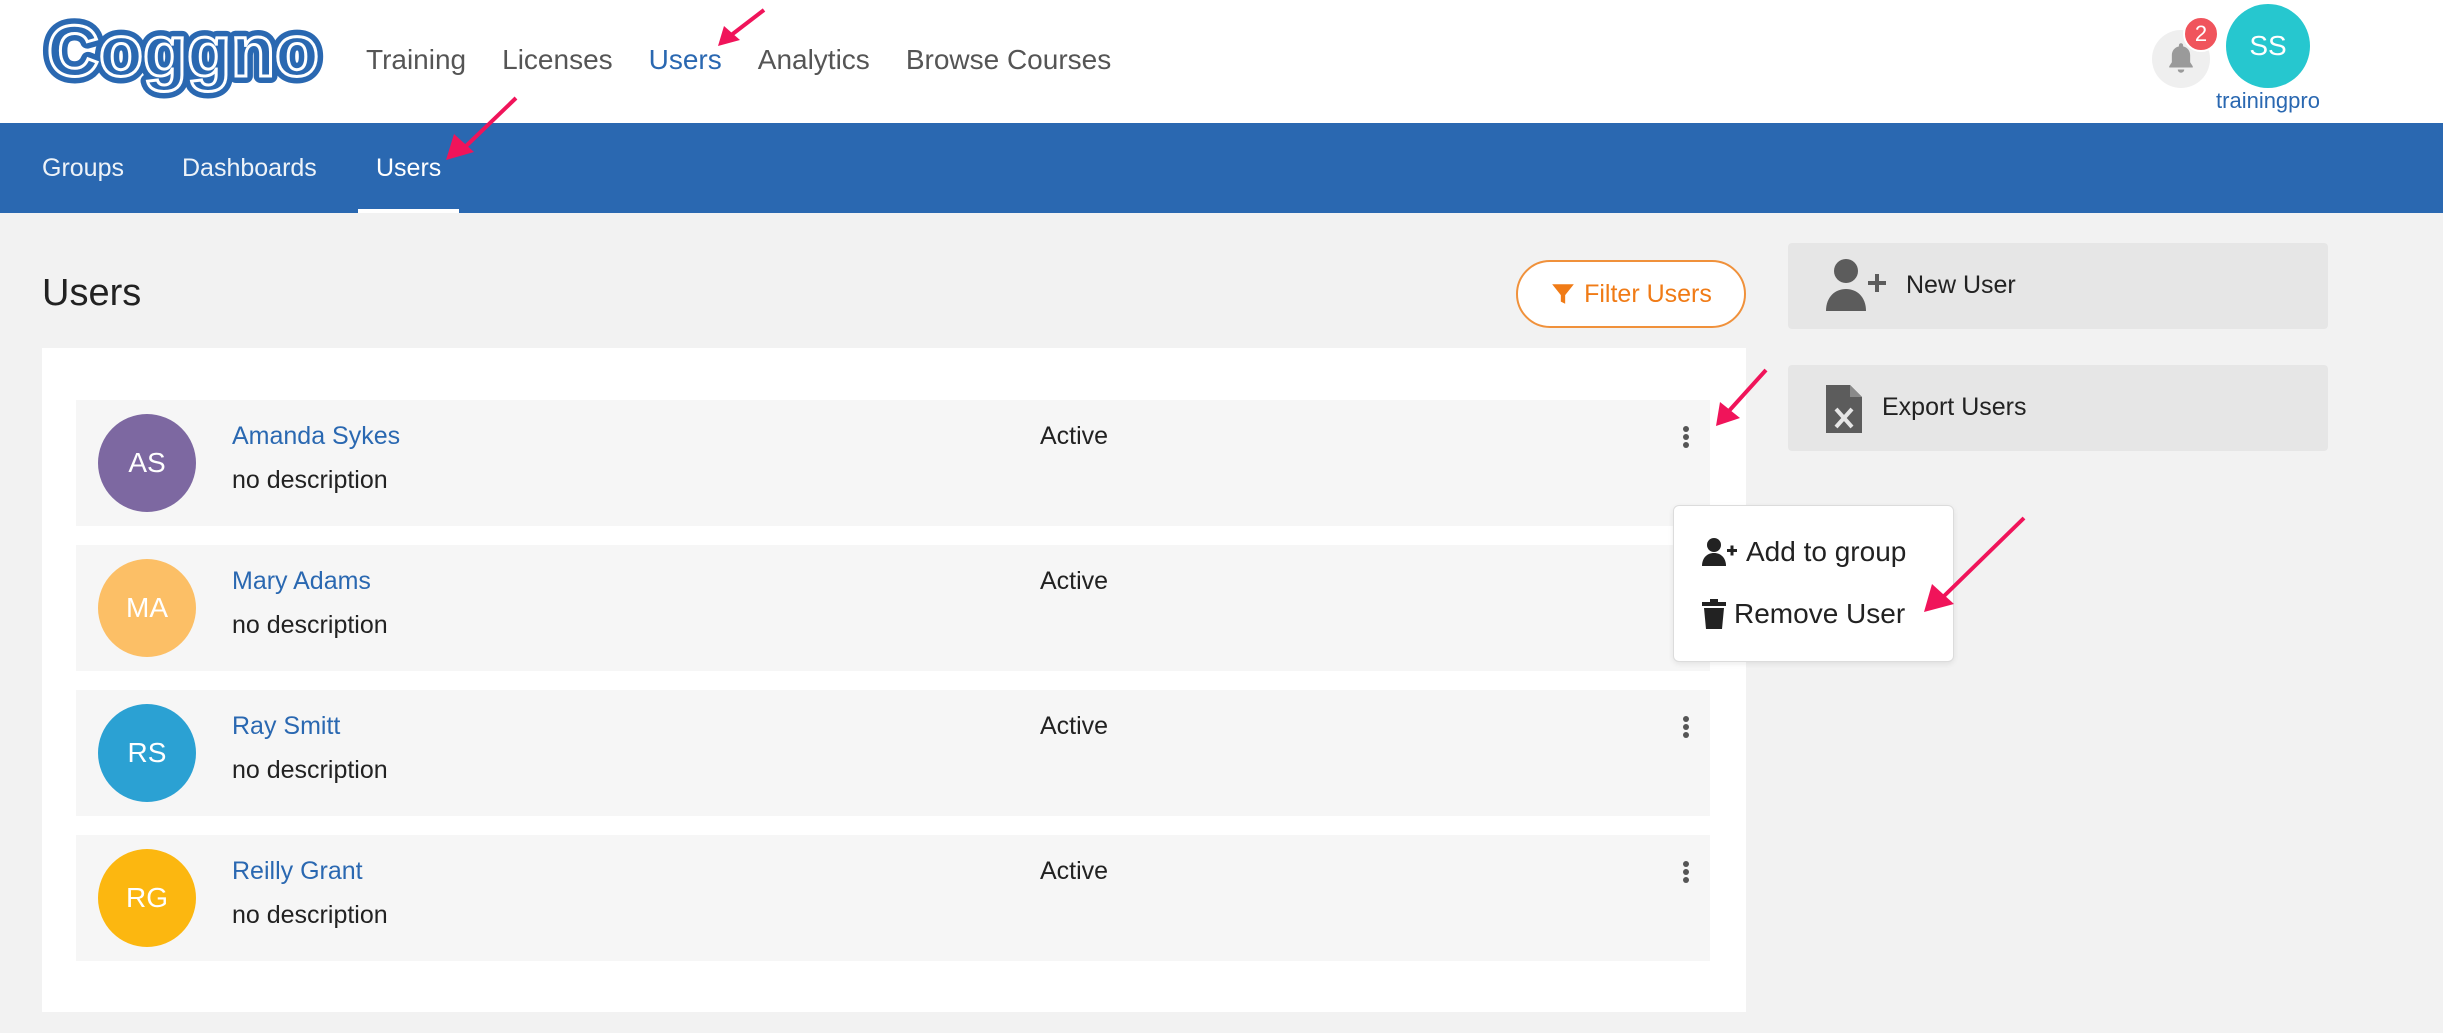 This screenshot has height=1033, width=2443. What do you see at coordinates (316, 436) in the screenshot?
I see `user-name-link: Amanda Sykes` at bounding box center [316, 436].